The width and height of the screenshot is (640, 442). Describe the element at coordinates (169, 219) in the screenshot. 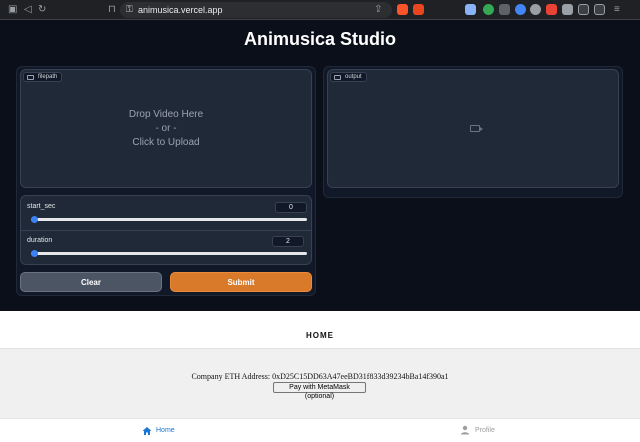

I see `start-sec-slider` at that location.